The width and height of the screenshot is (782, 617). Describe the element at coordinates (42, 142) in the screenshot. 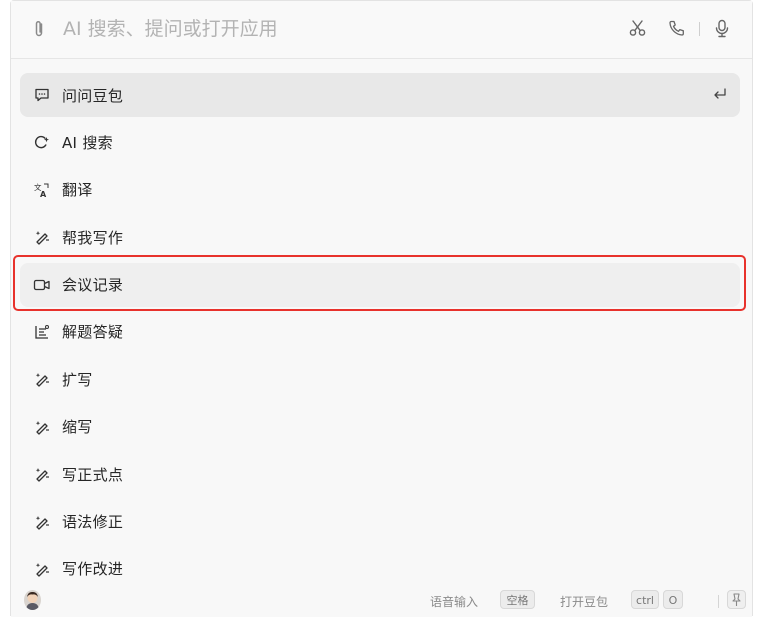

I see `ai-search-icon` at that location.